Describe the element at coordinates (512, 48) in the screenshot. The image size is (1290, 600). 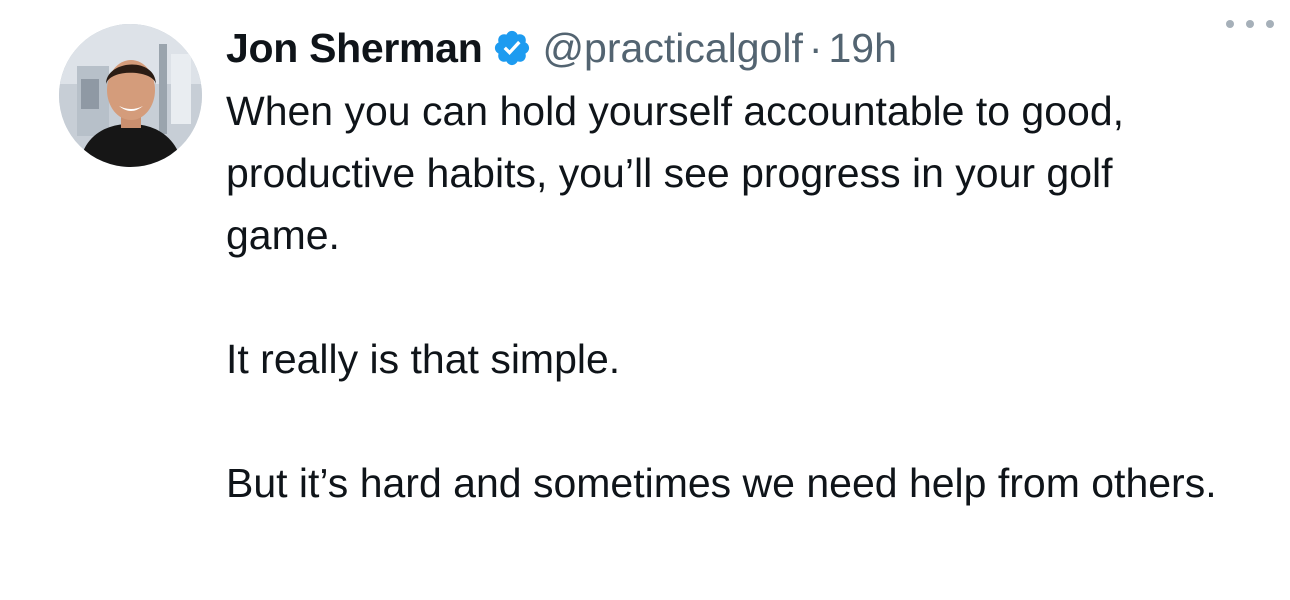
I see `verified-badge-icon` at that location.